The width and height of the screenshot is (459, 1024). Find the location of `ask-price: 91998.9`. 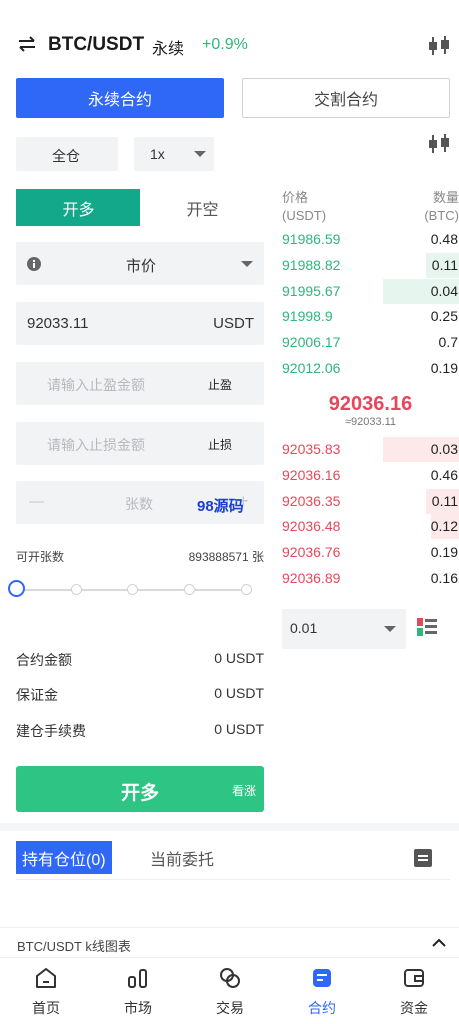

ask-price: 91998.9 is located at coordinates (307, 316).